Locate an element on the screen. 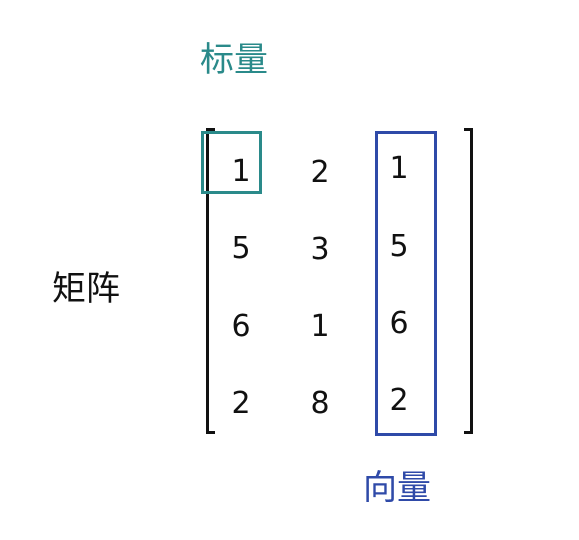 The height and width of the screenshot is (540, 579). matrix-cell-r2-c1: 5 is located at coordinates (241, 248).